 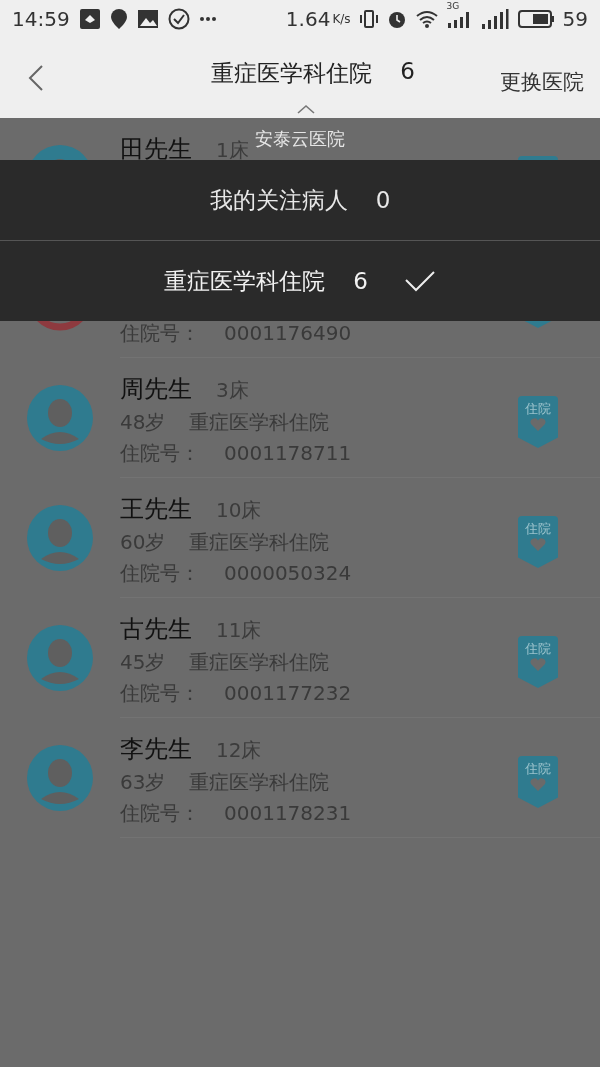 I want to click on header-count: 6, so click(x=407, y=72).